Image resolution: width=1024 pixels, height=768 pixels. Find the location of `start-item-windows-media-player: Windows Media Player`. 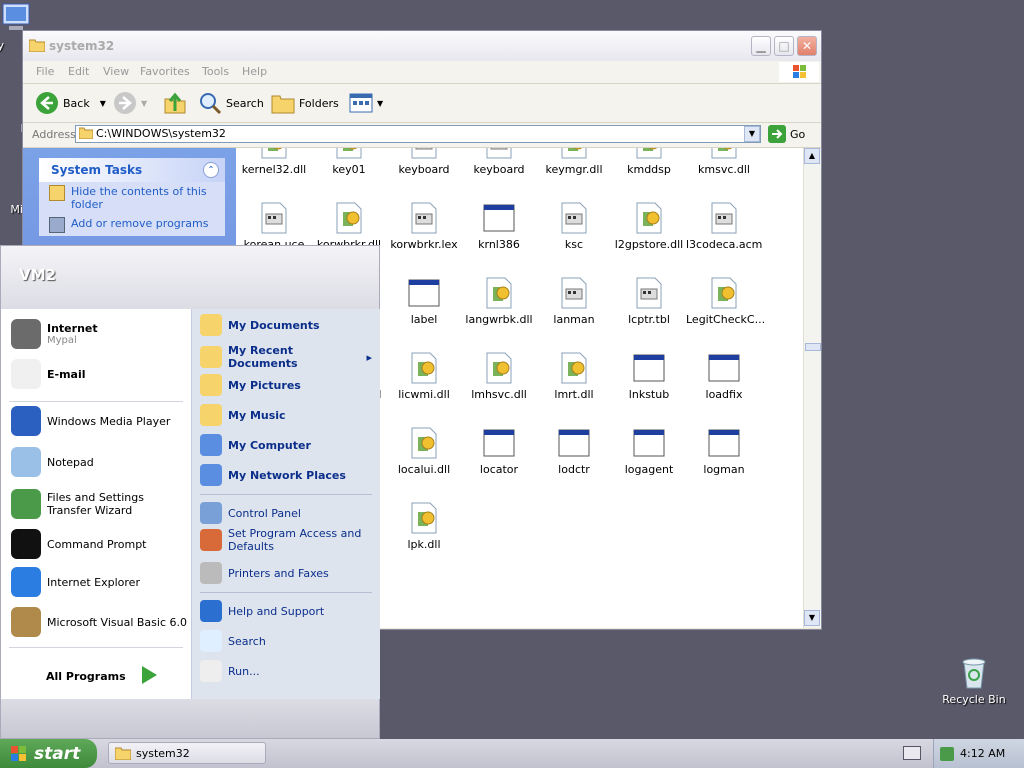

start-item-windows-media-player: Windows Media Player is located at coordinates (90, 421).